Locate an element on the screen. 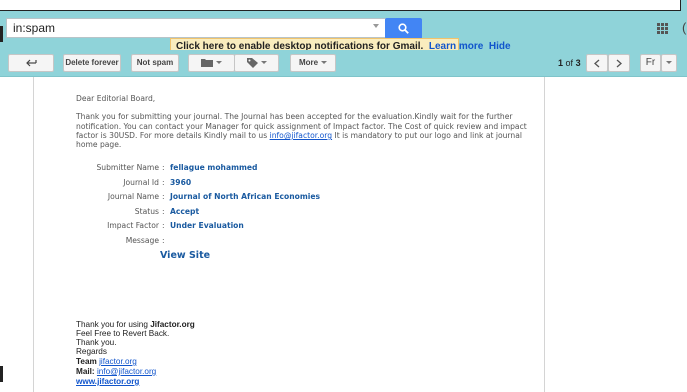 Image resolution: width=687 pixels, height=392 pixels. email-paragraph-line4: home page. is located at coordinates (99, 144).